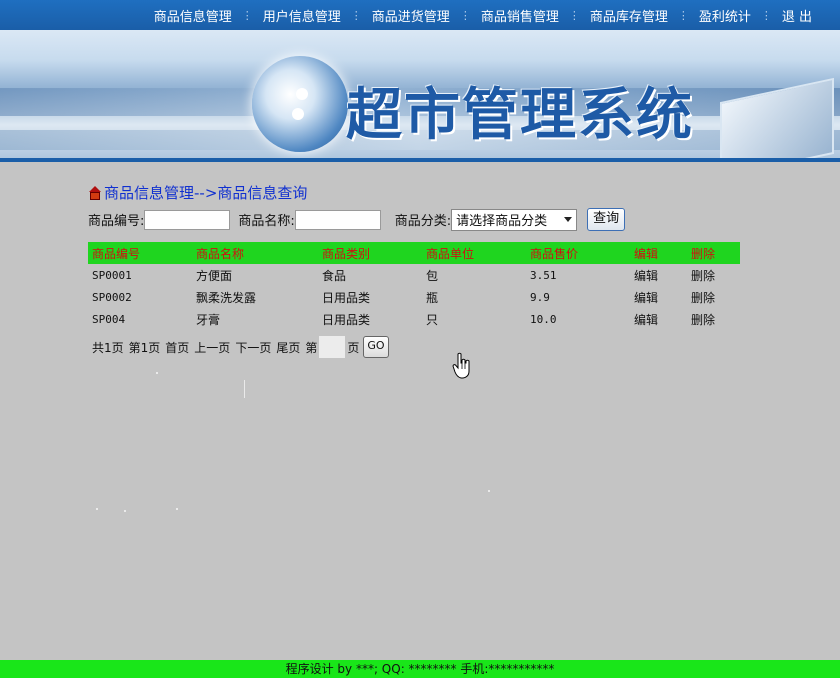 This screenshot has height=678, width=840. Describe the element at coordinates (302, 15) in the screenshot. I see `nav-item-user-info: 用户信息管理` at that location.